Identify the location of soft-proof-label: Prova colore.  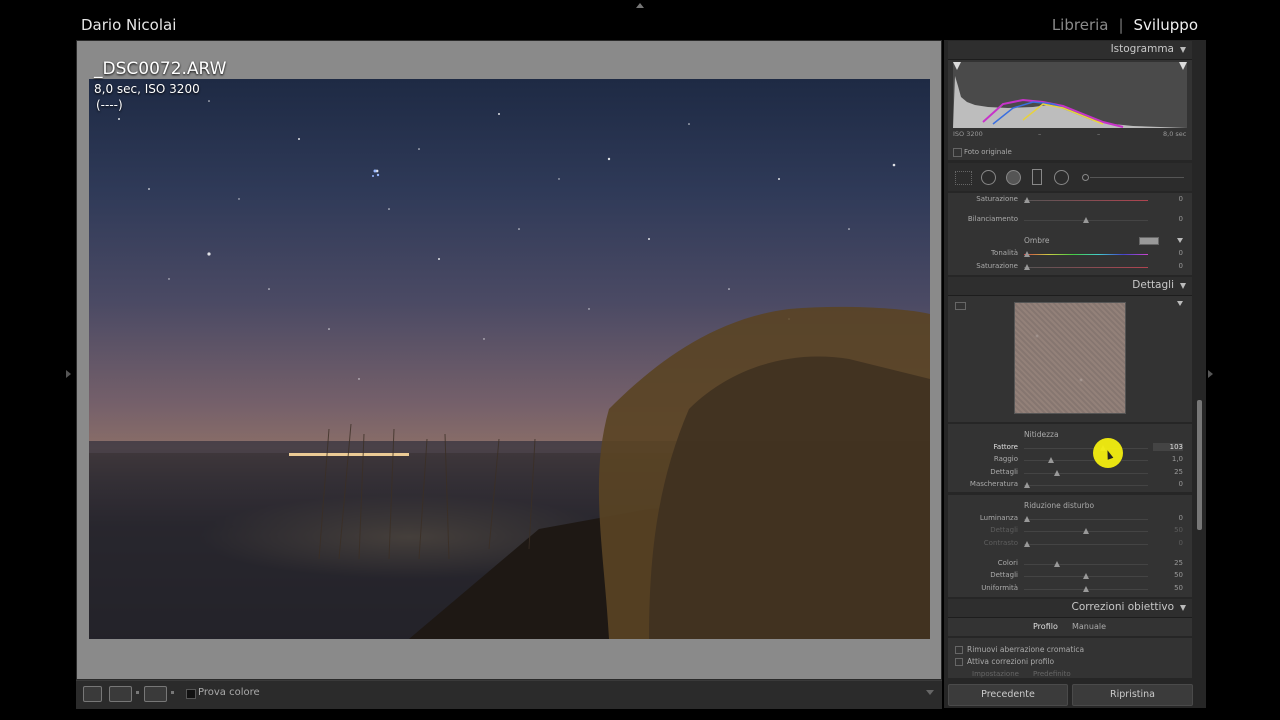
(229, 692).